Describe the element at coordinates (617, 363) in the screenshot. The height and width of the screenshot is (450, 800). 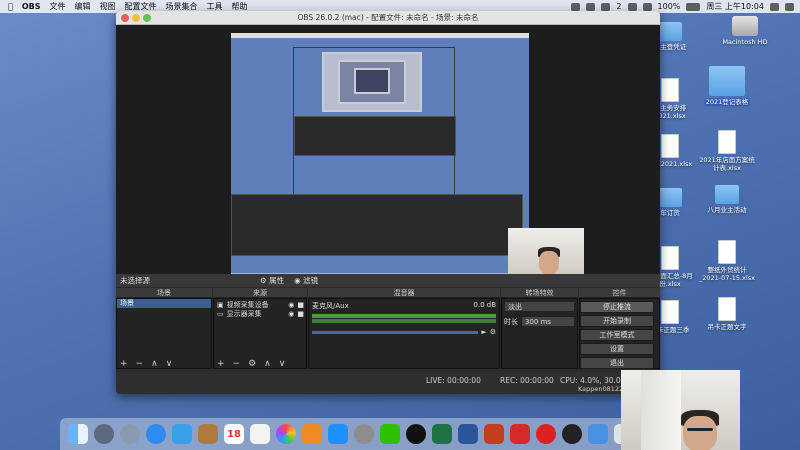
I see `exit-button: 退出` at that location.